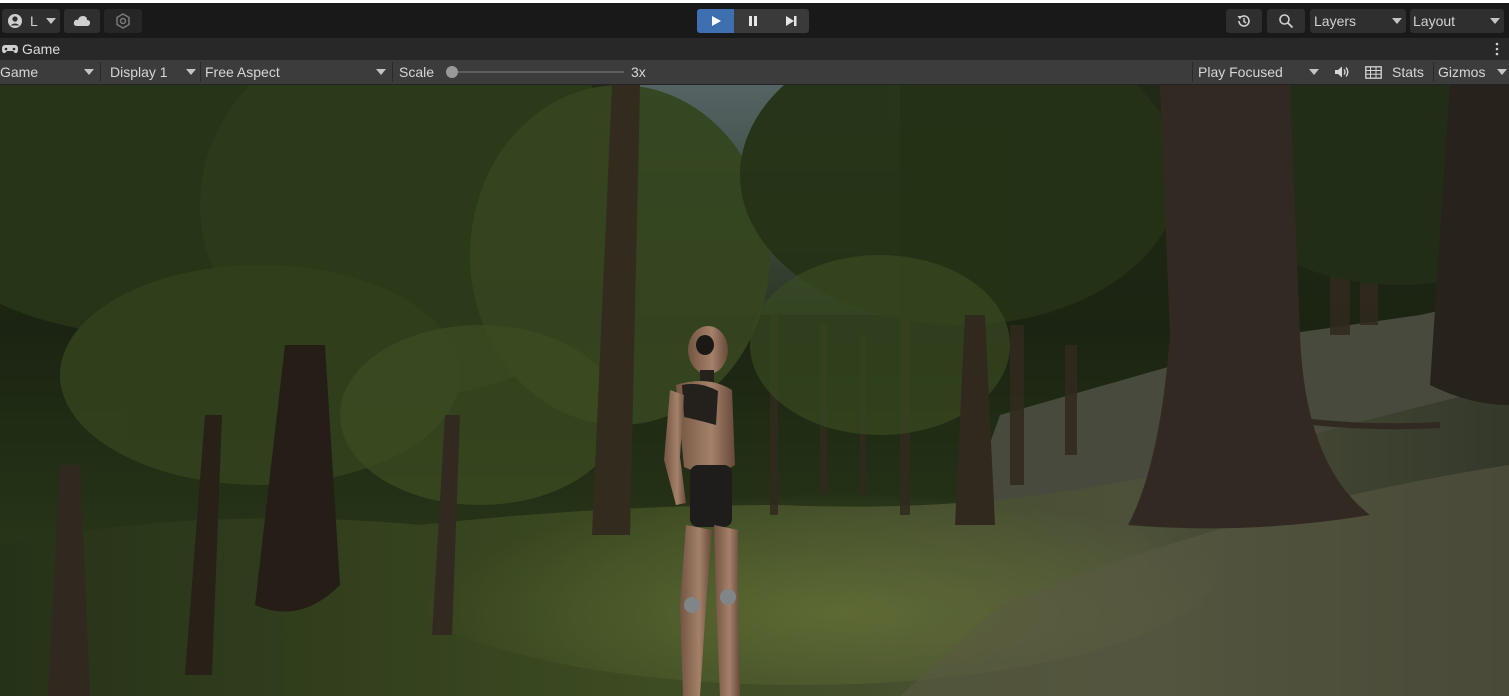 This screenshot has width=1509, height=696. I want to click on account-icon, so click(15, 22).